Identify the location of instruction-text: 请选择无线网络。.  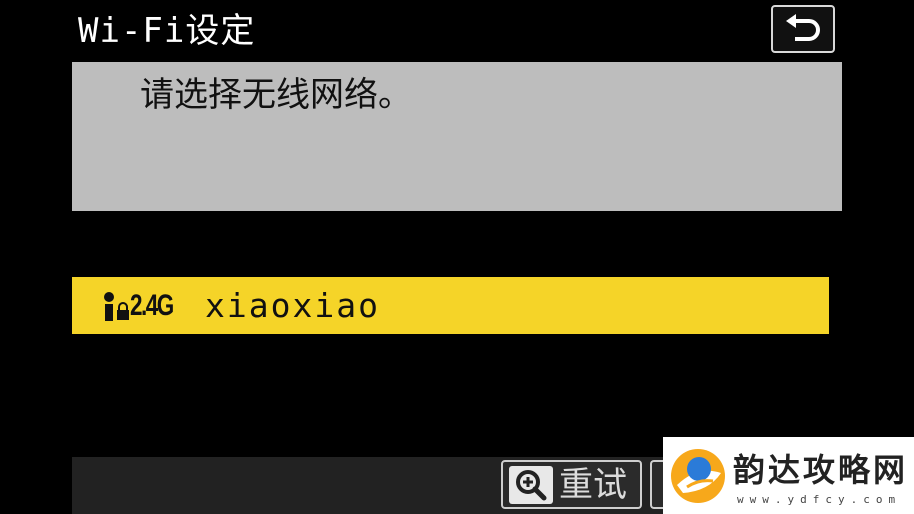
(276, 95).